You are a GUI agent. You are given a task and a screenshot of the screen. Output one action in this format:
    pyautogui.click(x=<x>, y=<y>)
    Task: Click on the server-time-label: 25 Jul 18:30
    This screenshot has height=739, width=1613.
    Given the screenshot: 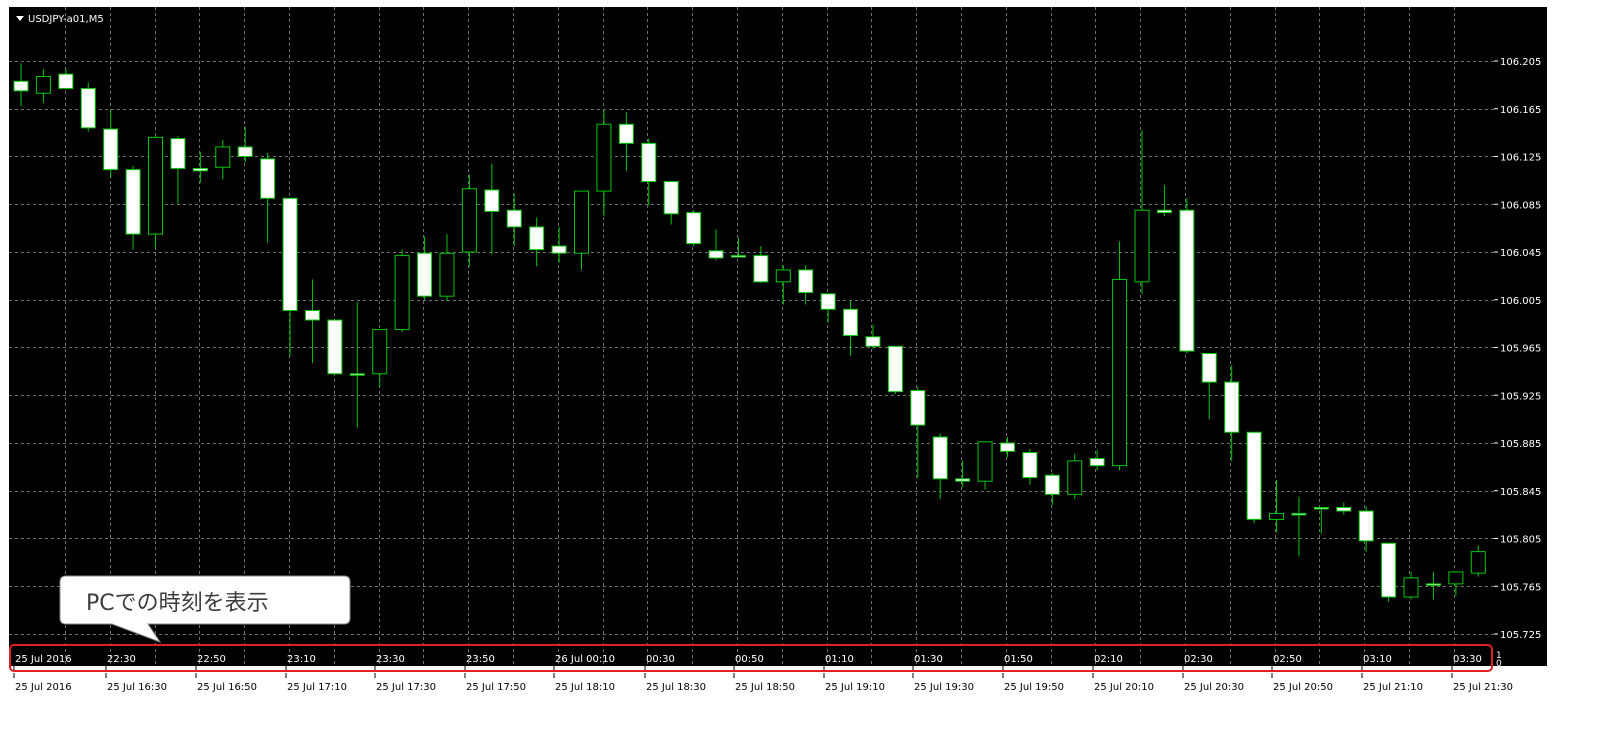 What is the action you would take?
    pyautogui.click(x=676, y=687)
    